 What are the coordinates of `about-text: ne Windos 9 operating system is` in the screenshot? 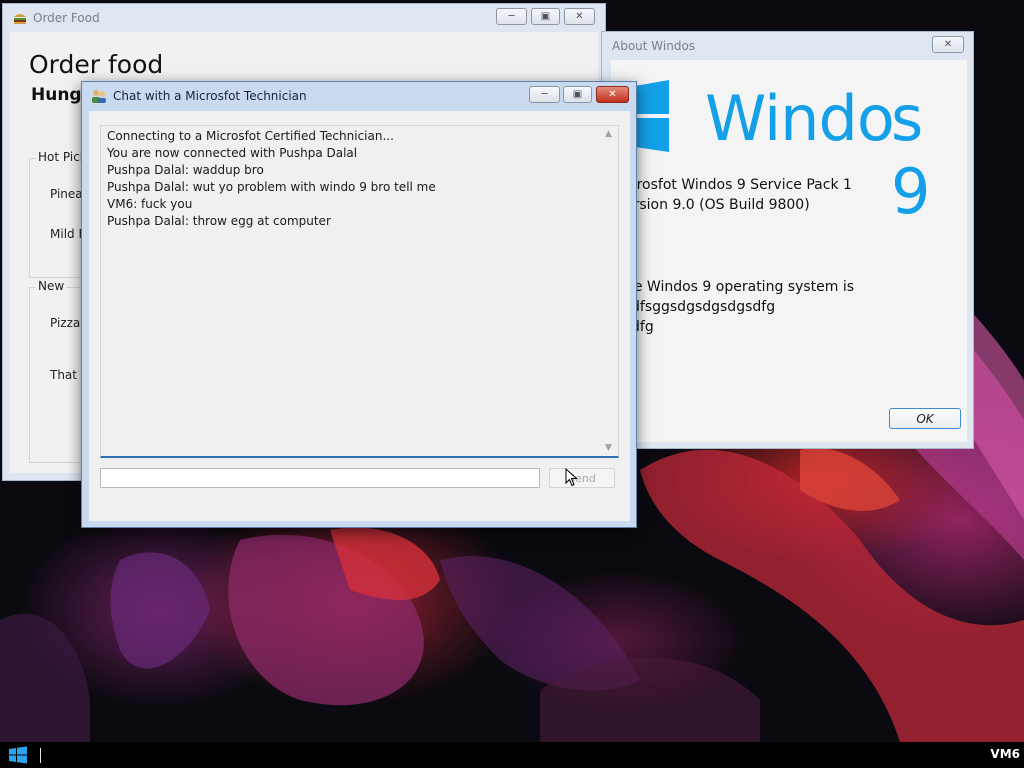 It's located at (740, 287).